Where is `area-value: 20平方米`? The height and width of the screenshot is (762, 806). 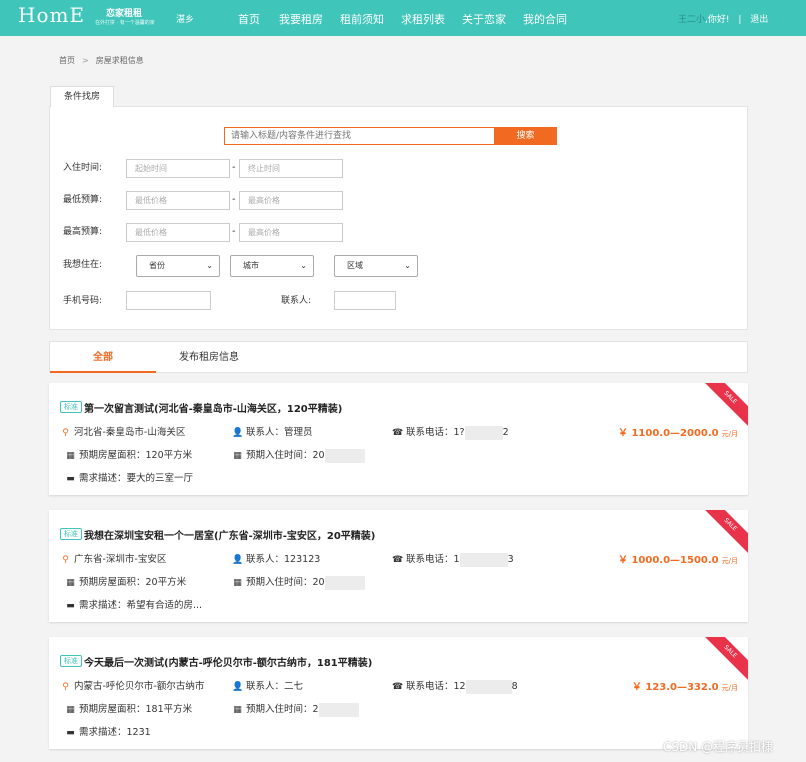 area-value: 20平方米 is located at coordinates (166, 582).